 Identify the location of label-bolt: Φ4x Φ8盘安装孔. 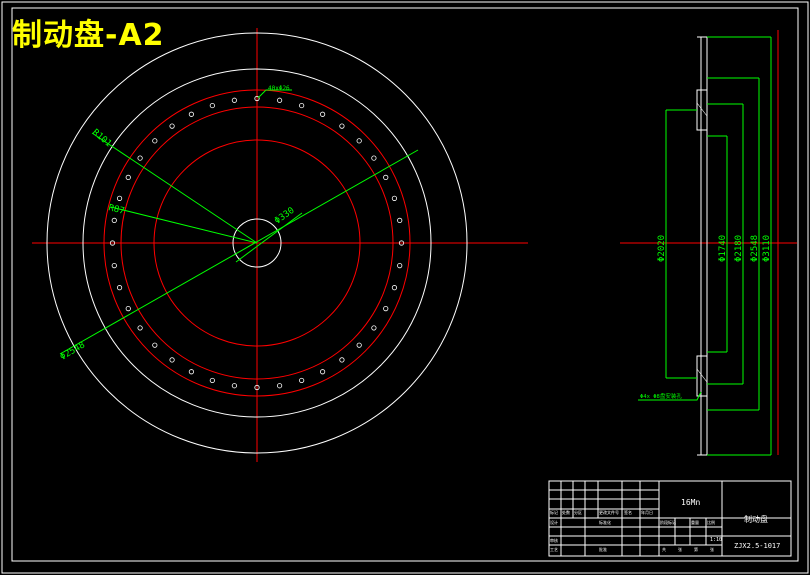
(661, 396).